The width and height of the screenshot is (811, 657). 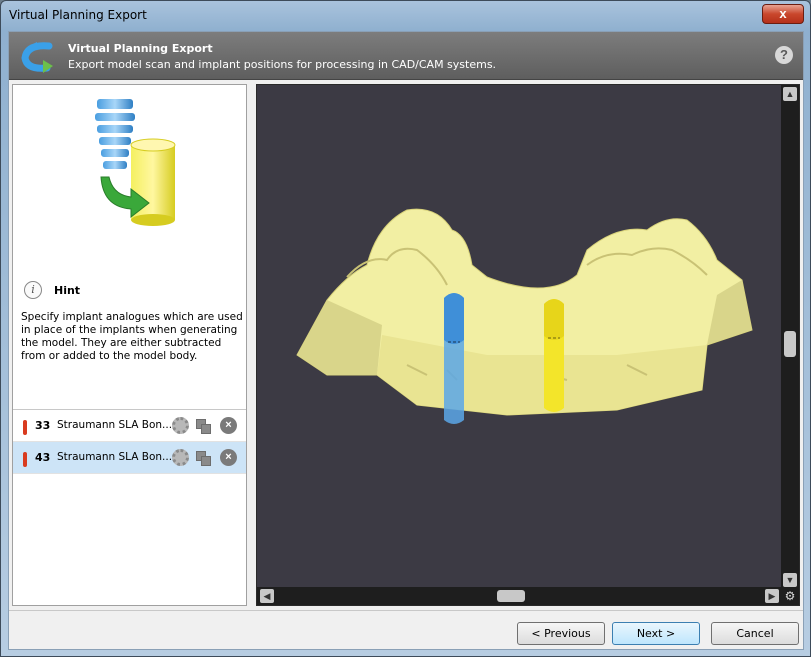 I want to click on horizontal-scrollbar: ◀ ▶, so click(x=519, y=596).